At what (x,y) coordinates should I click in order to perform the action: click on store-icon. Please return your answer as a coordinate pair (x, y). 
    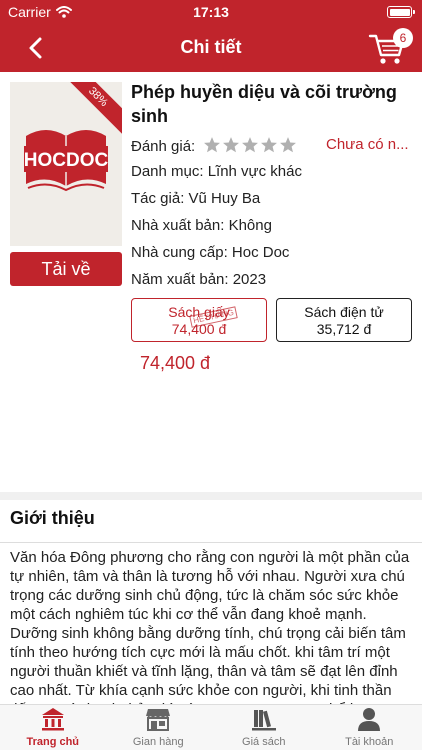
    Looking at the image, I should click on (158, 720).